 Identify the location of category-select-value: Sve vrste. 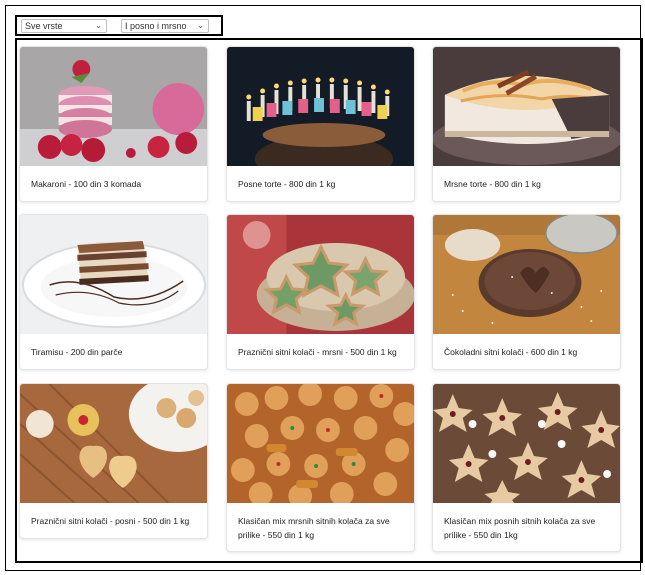
(44, 26).